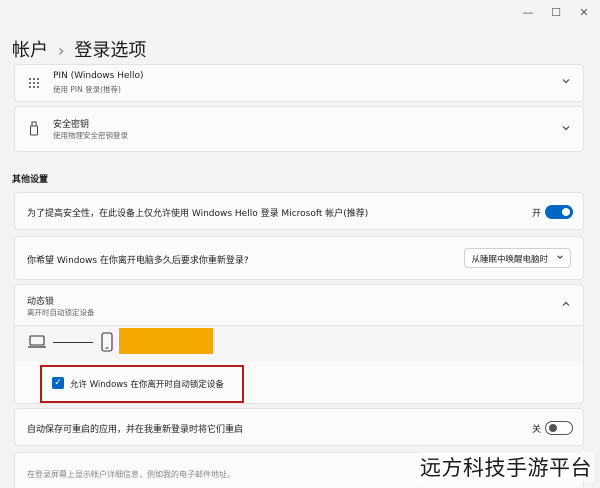 This screenshot has width=600, height=488. Describe the element at coordinates (299, 258) in the screenshot. I see `away-signin-card: 你希望 Windows 在你离开电脑多久后要求你重新登录? 从睡眠中唤醒电脑时` at that location.